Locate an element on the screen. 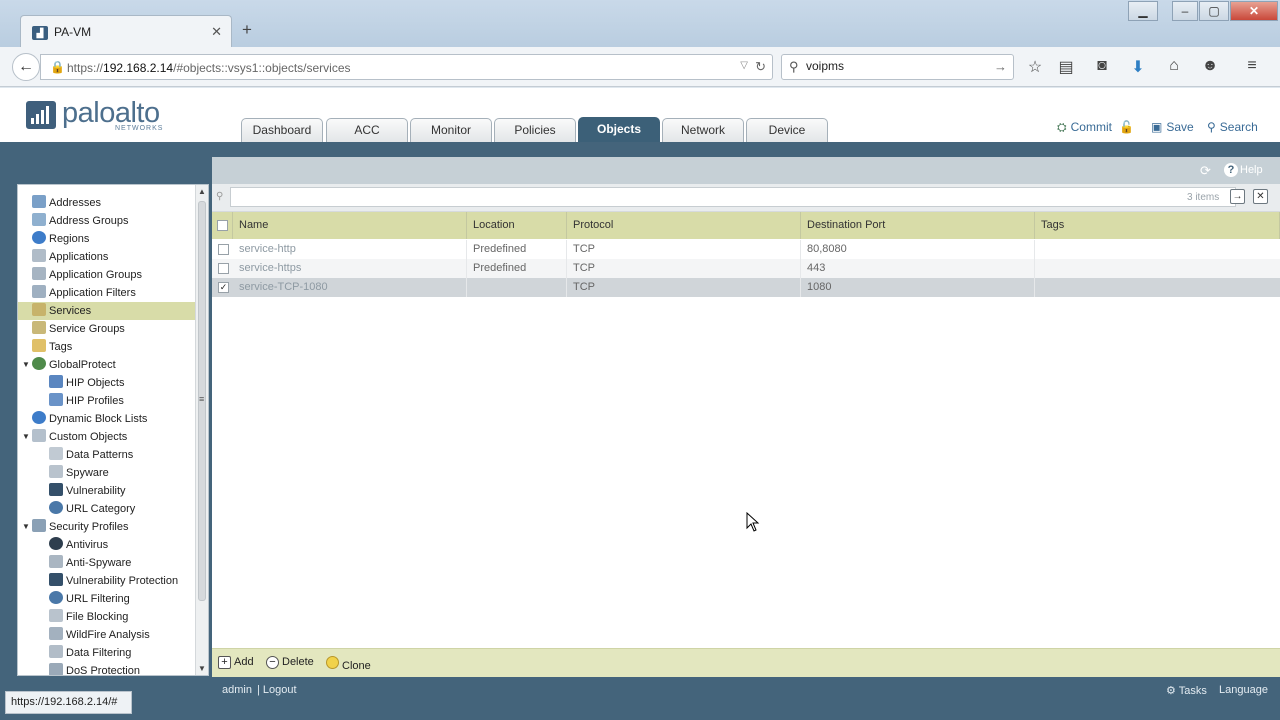 Image resolution: width=1280 pixels, height=720 pixels. mouse-cursor-icon is located at coordinates (753, 522).